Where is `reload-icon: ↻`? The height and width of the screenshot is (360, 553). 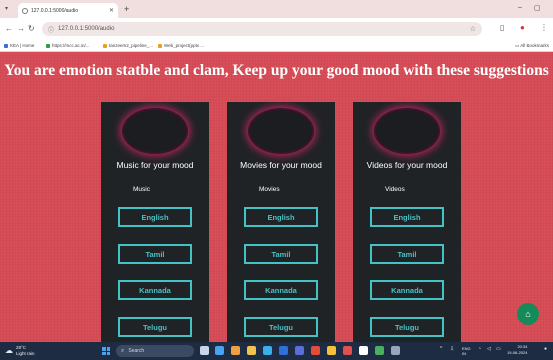 reload-icon: ↻ is located at coordinates (31, 28).